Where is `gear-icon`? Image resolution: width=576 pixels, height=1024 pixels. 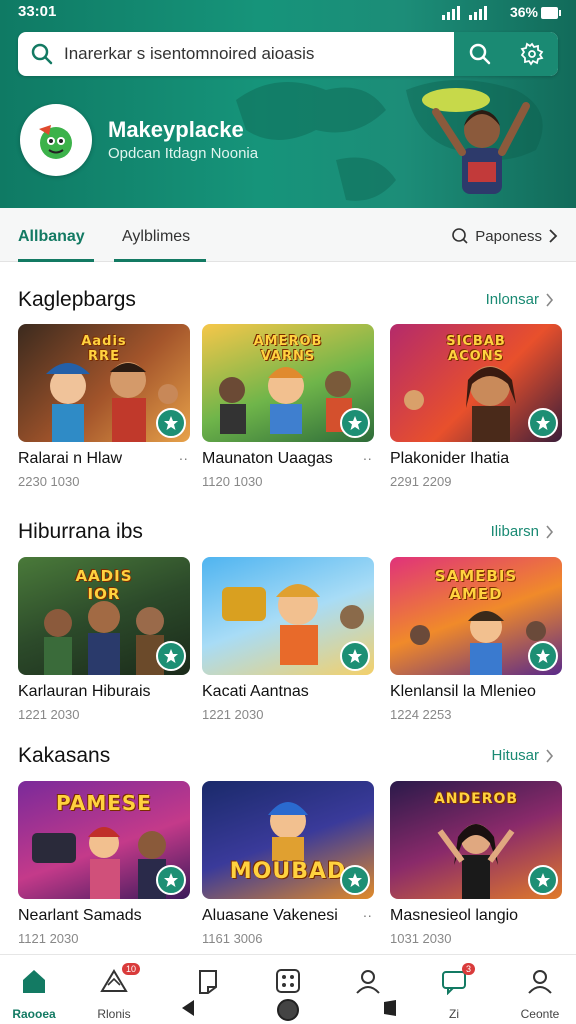
gear-icon is located at coordinates (532, 54).